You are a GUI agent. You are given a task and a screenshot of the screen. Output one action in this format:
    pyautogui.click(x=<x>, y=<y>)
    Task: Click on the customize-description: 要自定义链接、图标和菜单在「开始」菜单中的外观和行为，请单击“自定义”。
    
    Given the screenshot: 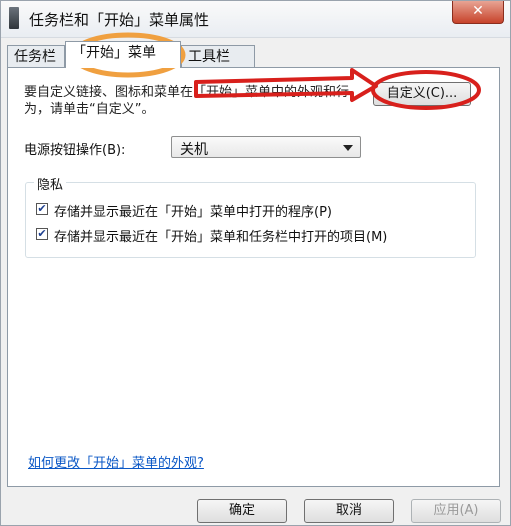 What is the action you would take?
    pyautogui.click(x=187, y=101)
    